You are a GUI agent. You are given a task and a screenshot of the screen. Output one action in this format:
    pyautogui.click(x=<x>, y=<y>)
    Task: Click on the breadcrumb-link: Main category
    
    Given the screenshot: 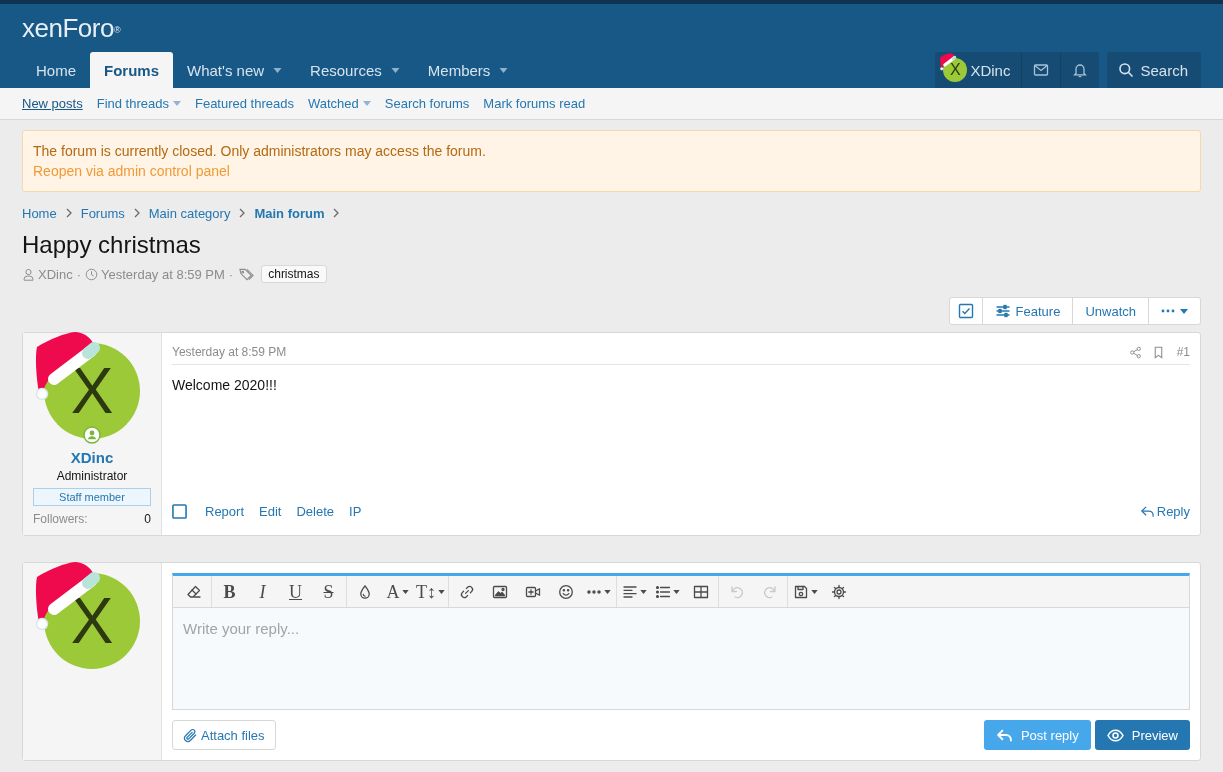 What is the action you would take?
    pyautogui.click(x=189, y=213)
    